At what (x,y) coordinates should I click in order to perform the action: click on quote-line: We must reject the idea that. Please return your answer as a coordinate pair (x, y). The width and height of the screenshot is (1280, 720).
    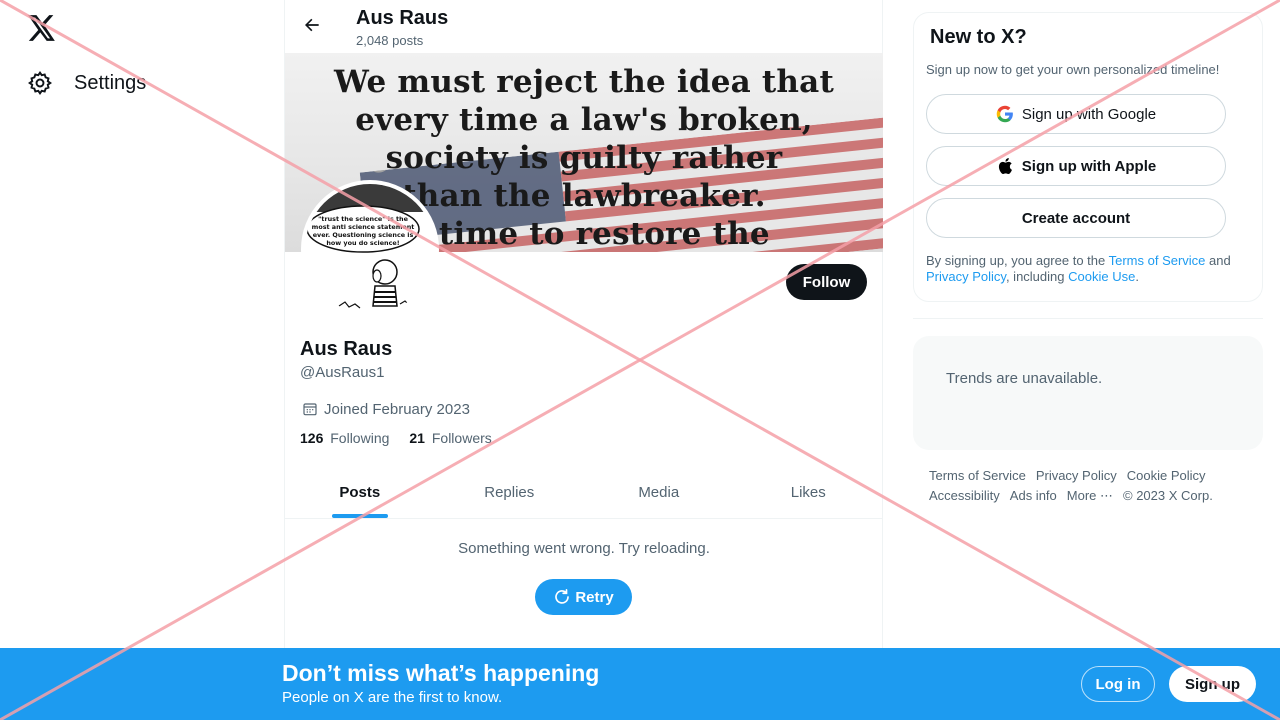
    Looking at the image, I should click on (584, 82).